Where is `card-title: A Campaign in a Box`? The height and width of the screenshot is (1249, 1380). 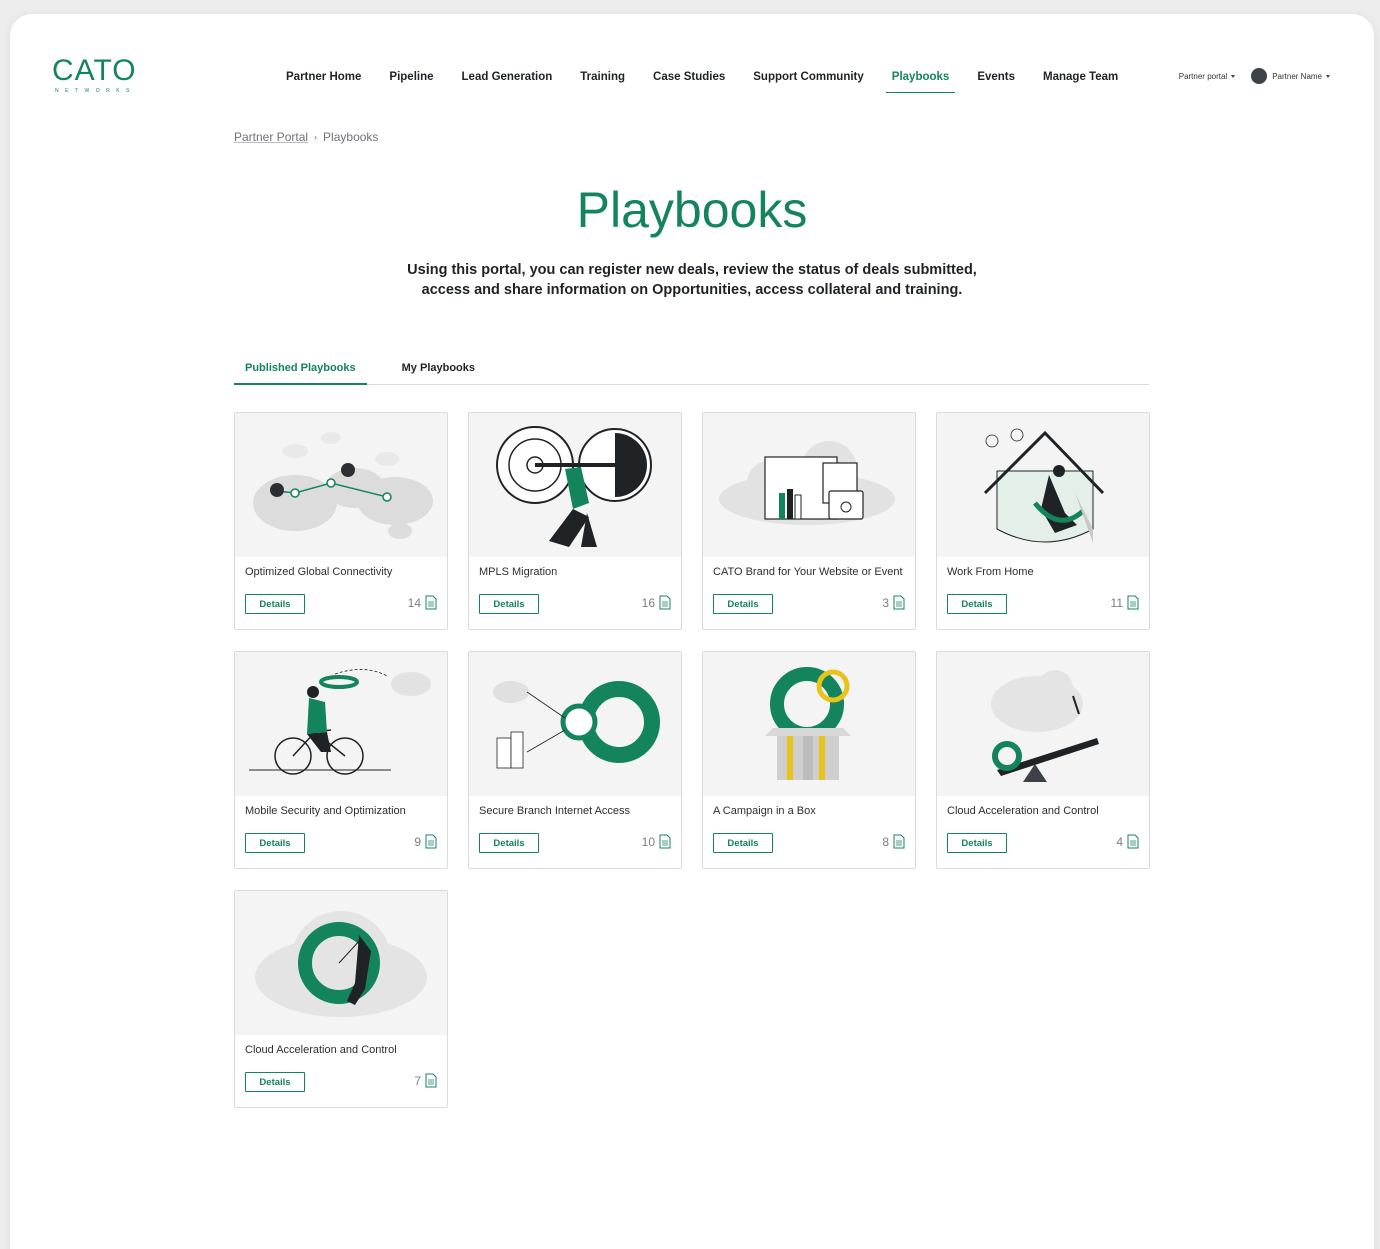
card-title: A Campaign in a Box is located at coordinates (764, 811).